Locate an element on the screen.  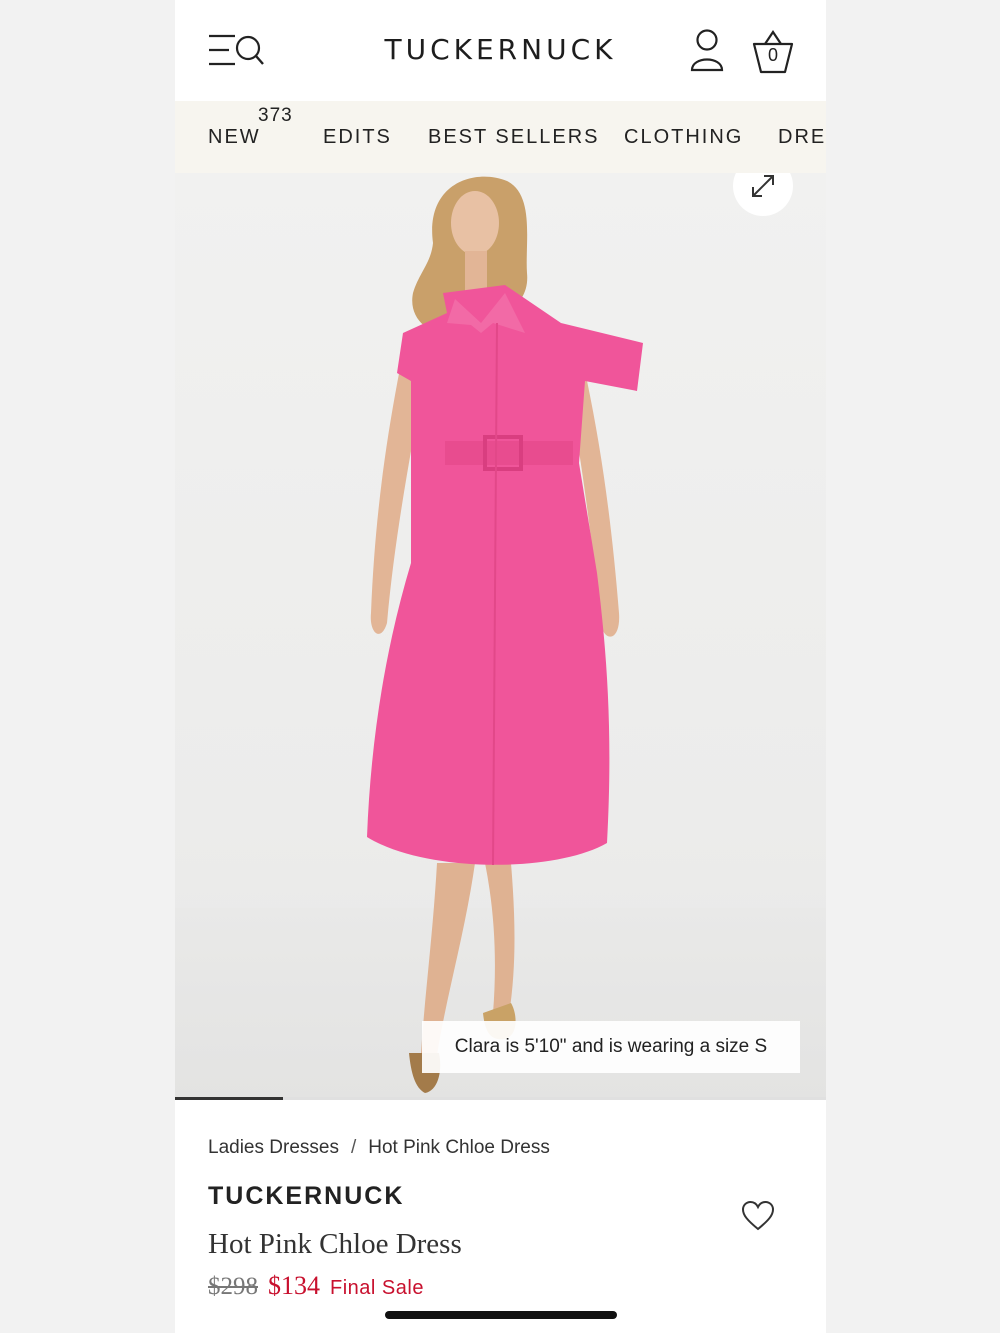
home-indicator is located at coordinates (501, 1315).